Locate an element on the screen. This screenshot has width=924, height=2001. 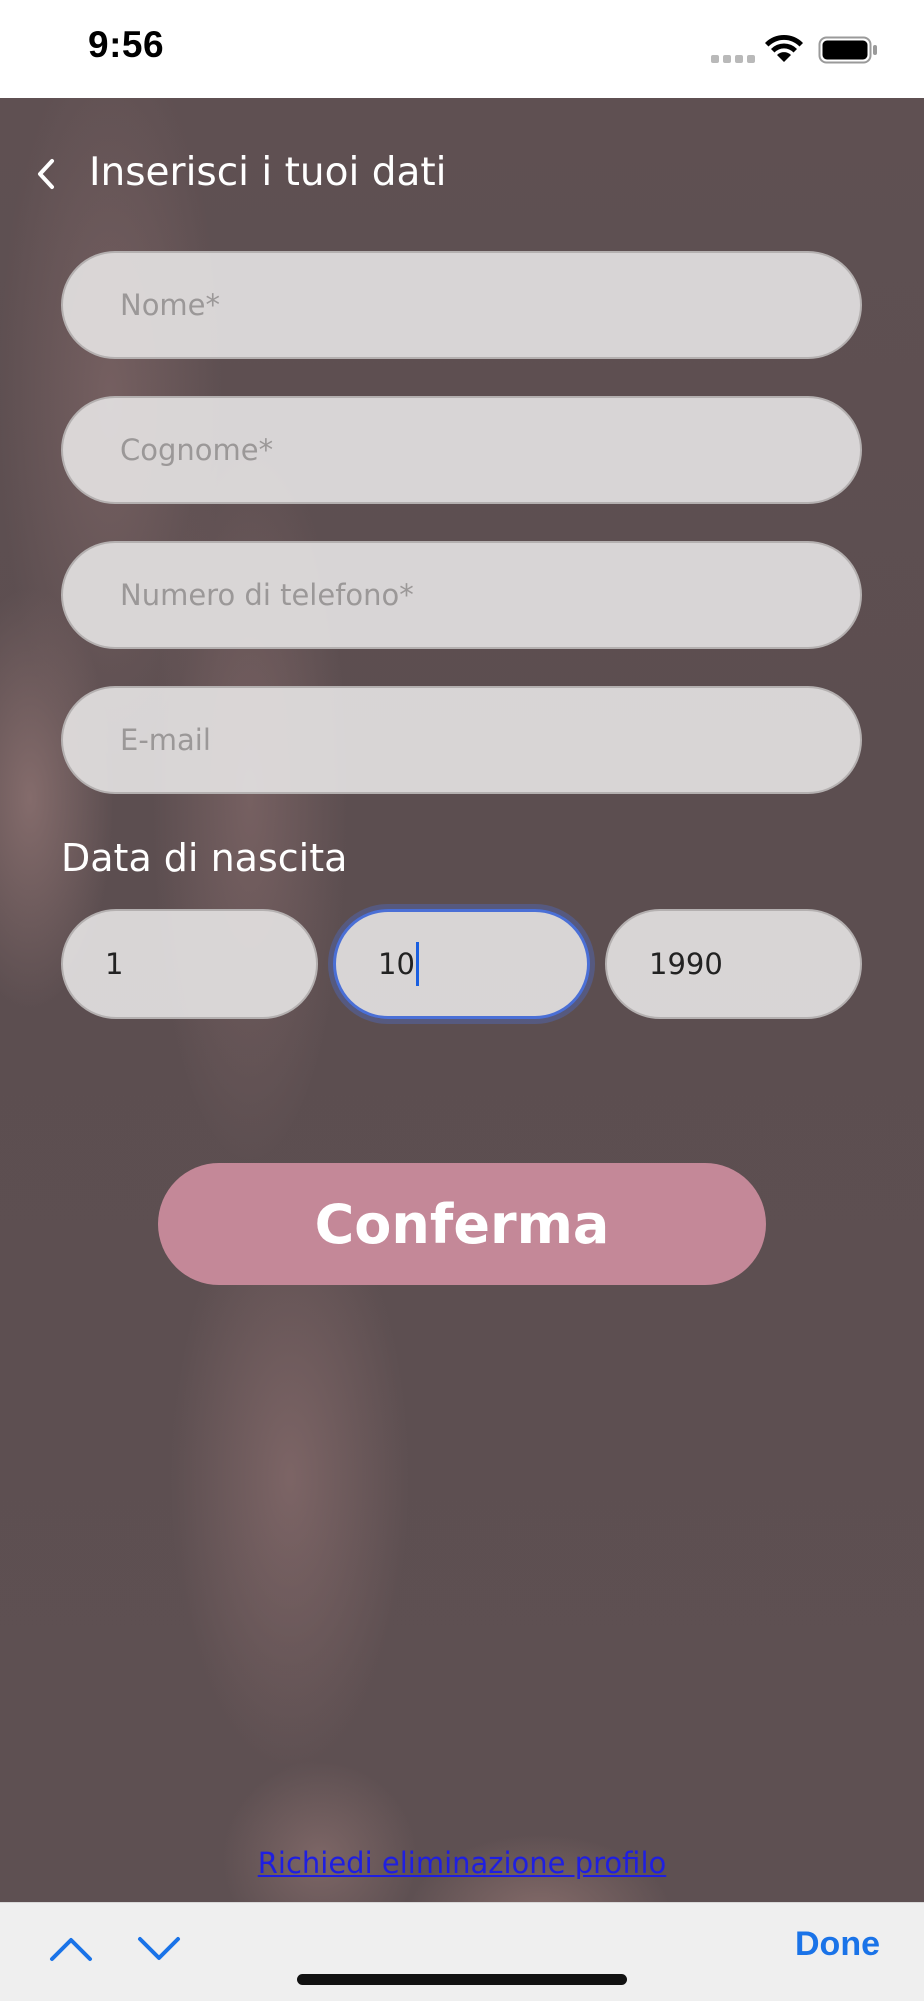
header: Inserisci i tuoi dati is located at coordinates (462, 178).